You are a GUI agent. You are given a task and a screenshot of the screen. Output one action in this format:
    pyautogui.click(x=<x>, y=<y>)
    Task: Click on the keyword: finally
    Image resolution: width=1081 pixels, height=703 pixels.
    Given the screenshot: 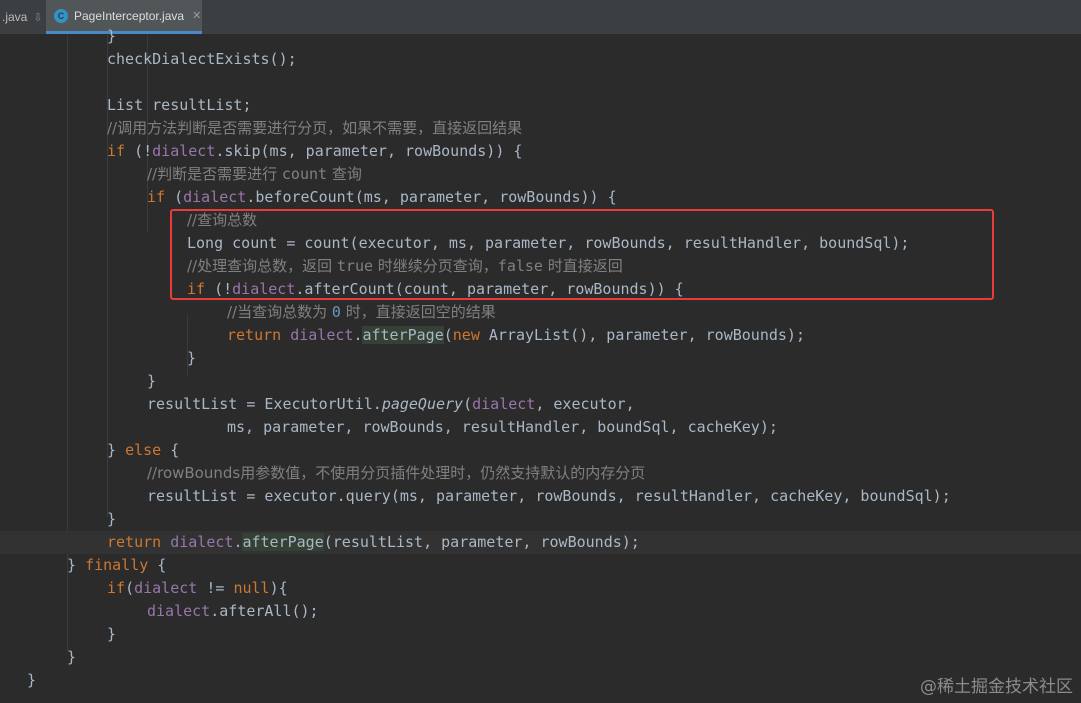 What is the action you would take?
    pyautogui.click(x=117, y=565)
    